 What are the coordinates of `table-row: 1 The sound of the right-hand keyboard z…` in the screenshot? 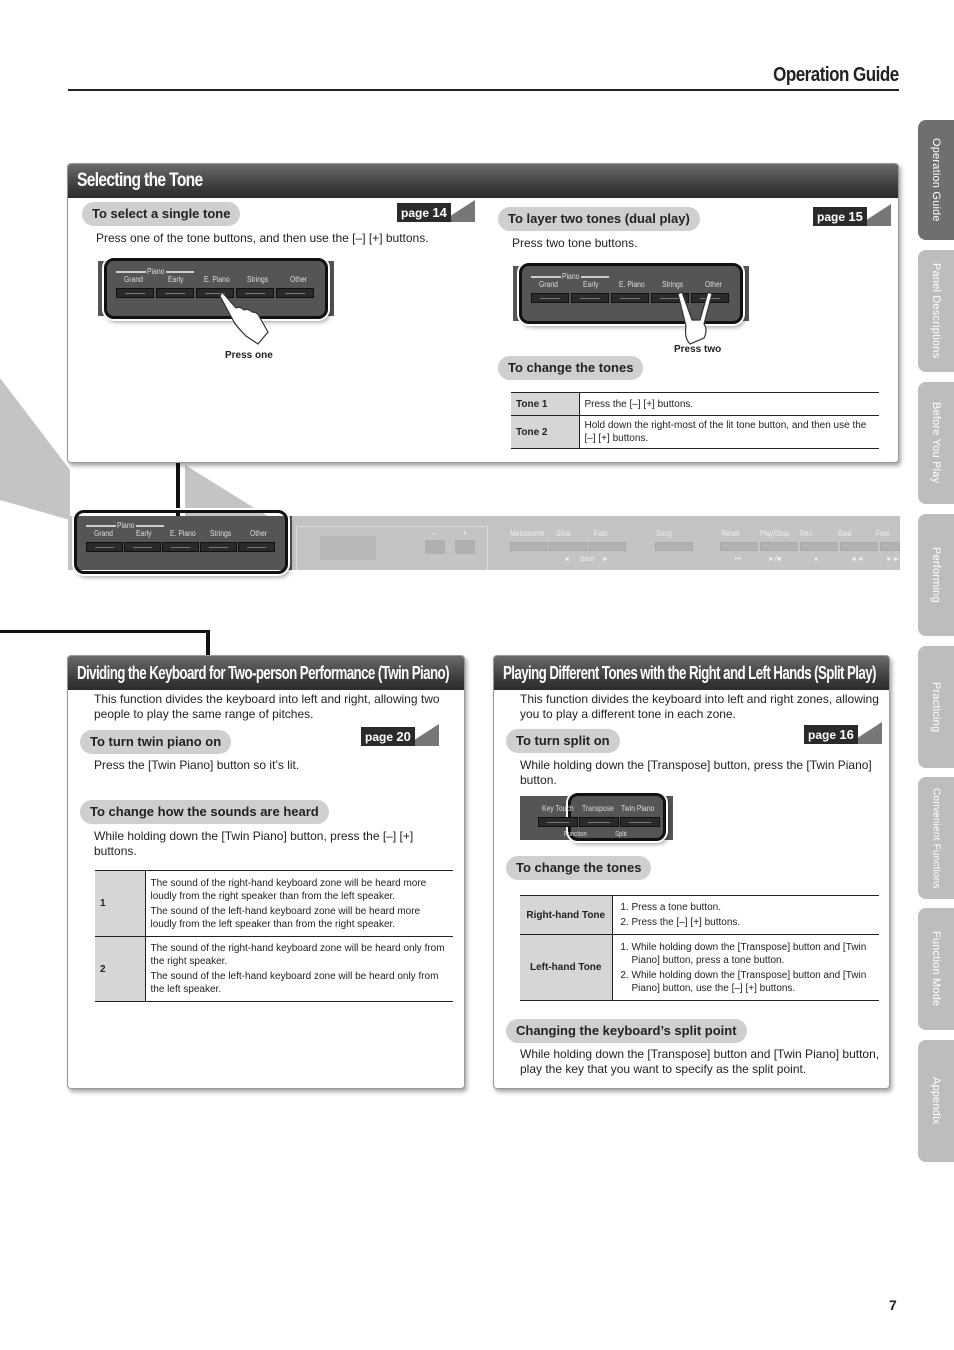 It's located at (274, 903).